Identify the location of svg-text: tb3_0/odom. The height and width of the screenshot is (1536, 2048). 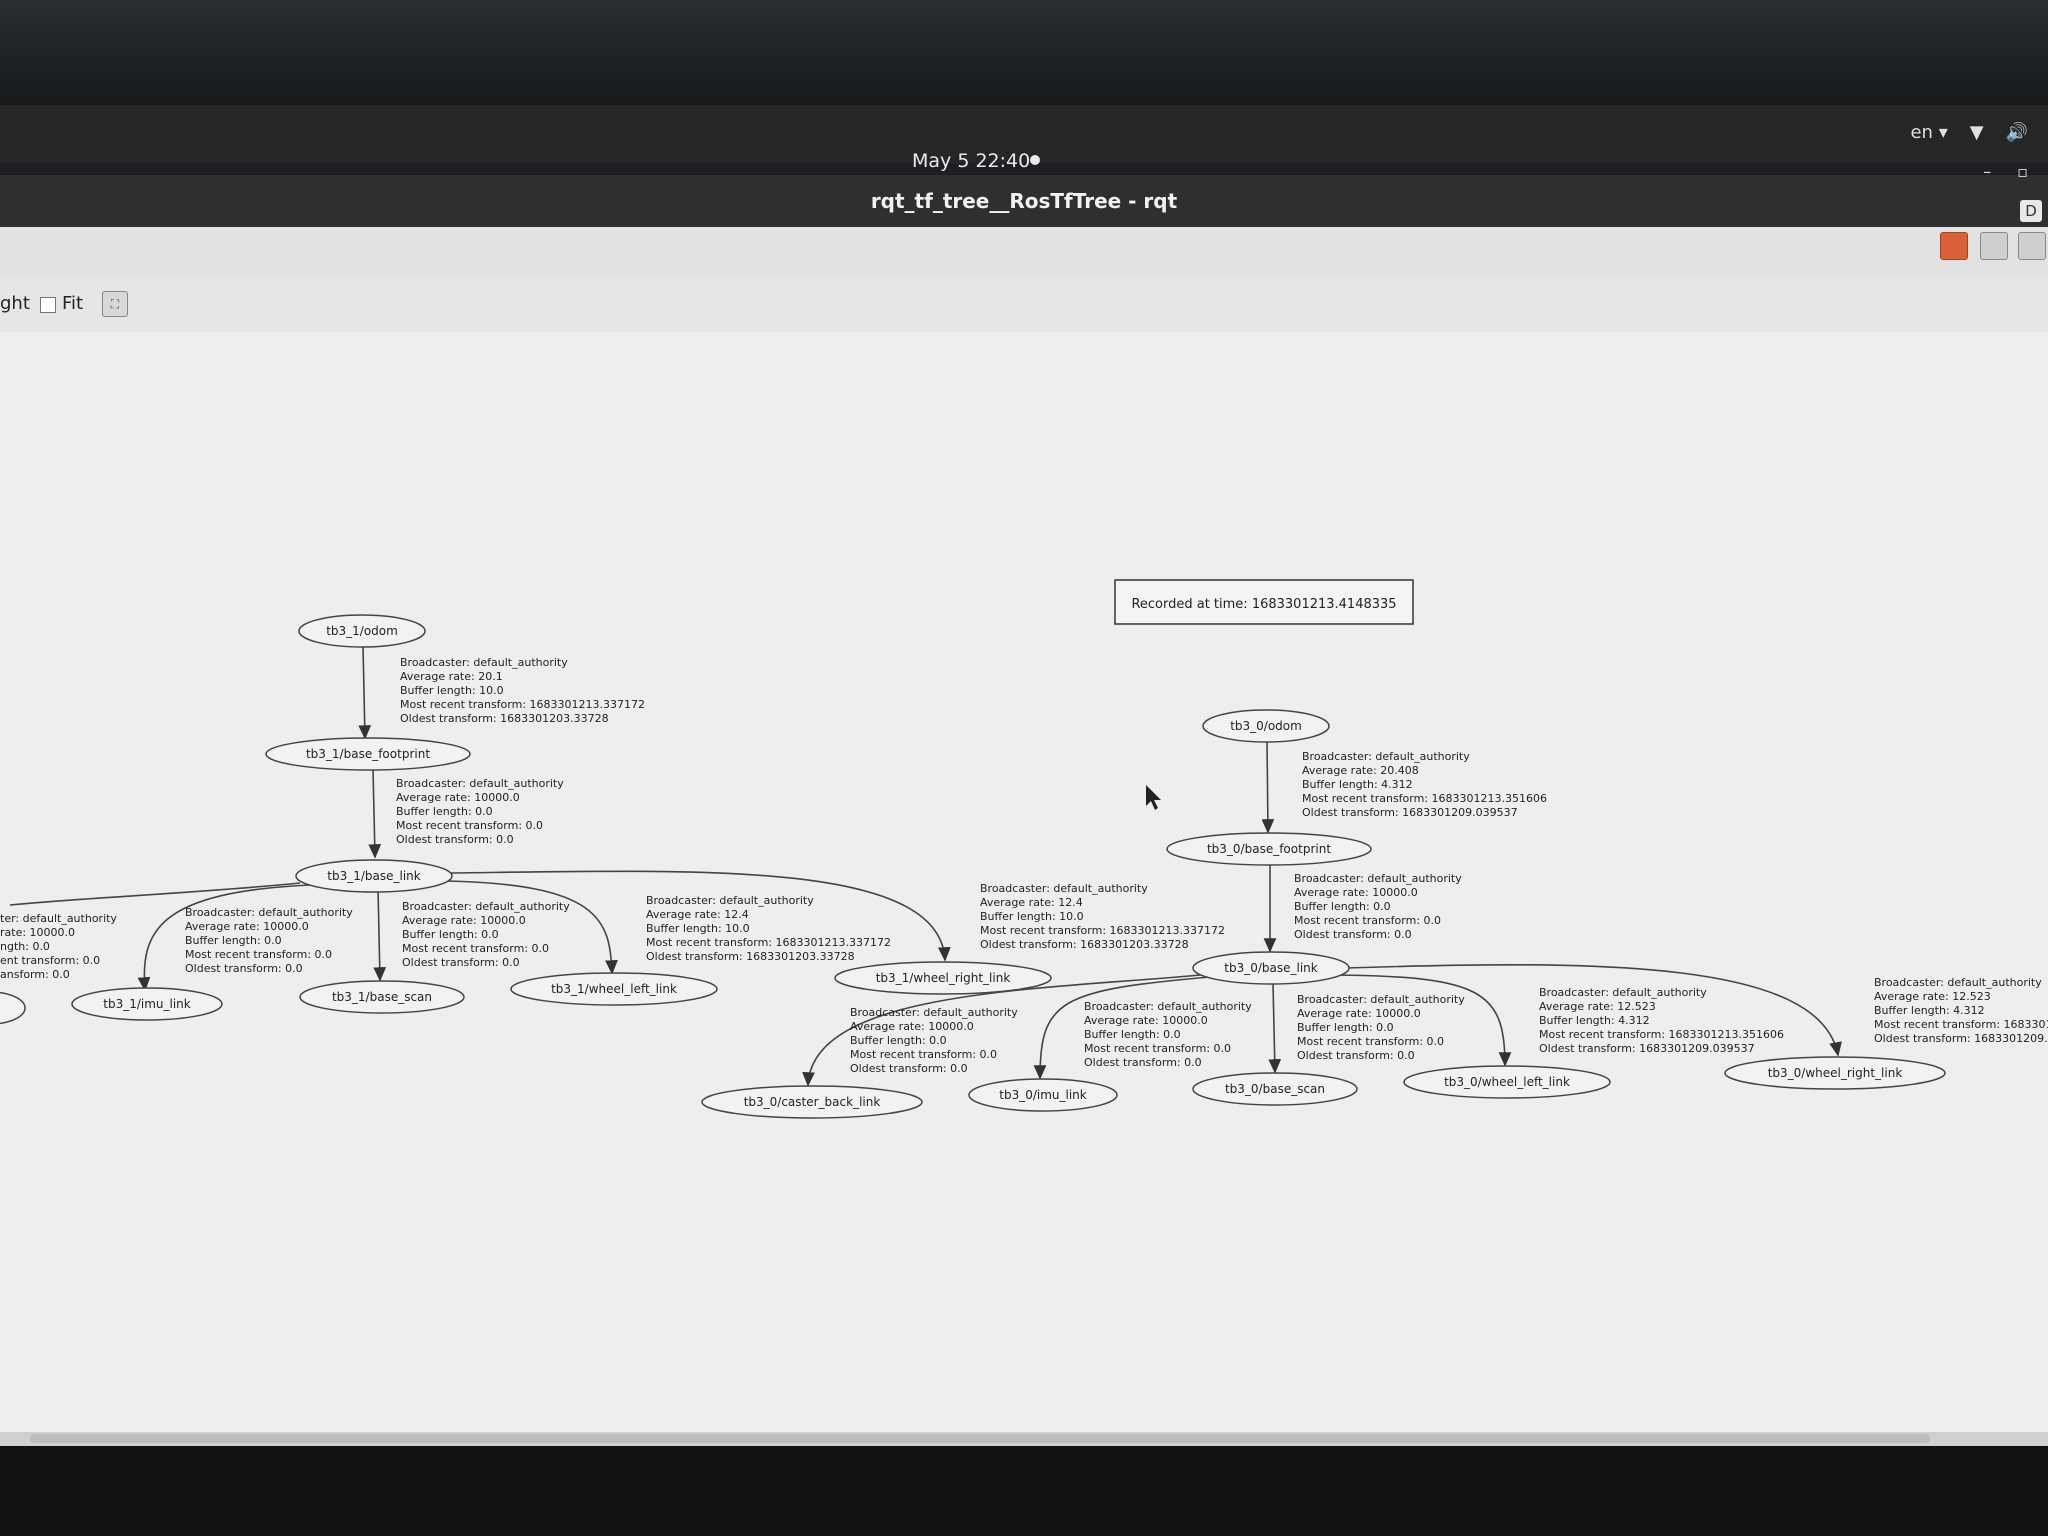
(1266, 726).